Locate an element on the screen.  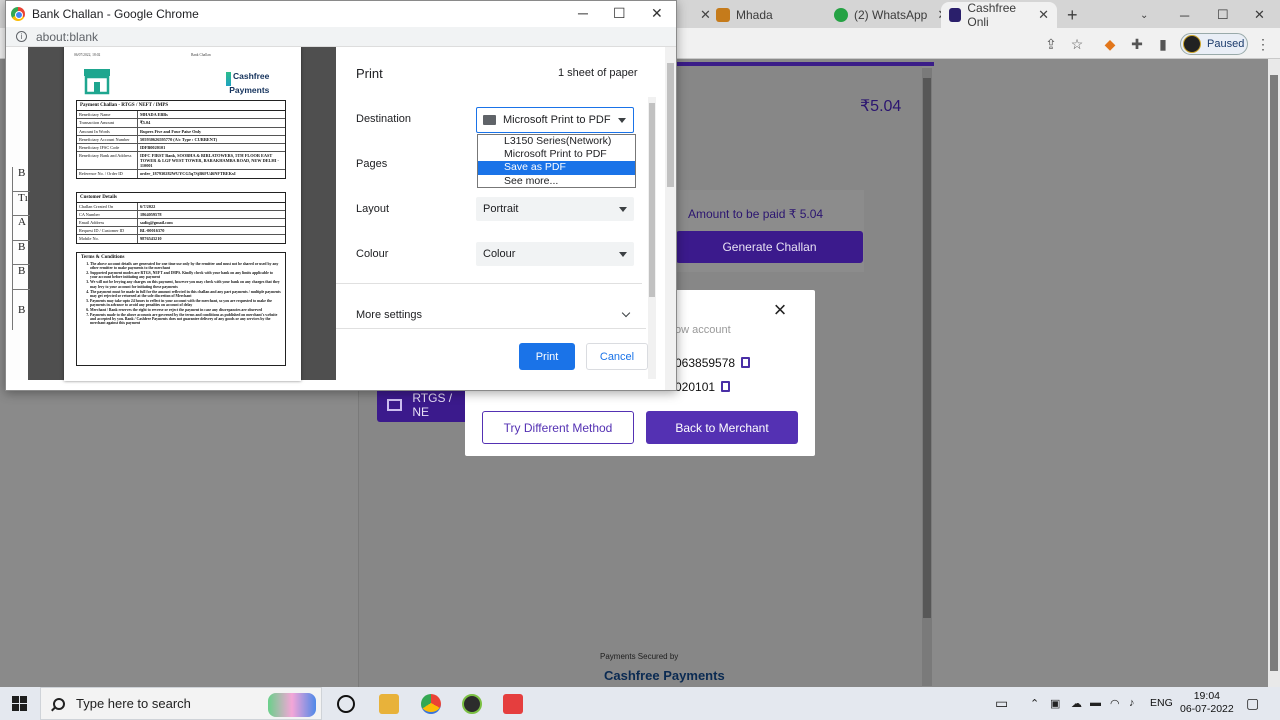
search-highlight-icon is located at coordinates (292, 705).